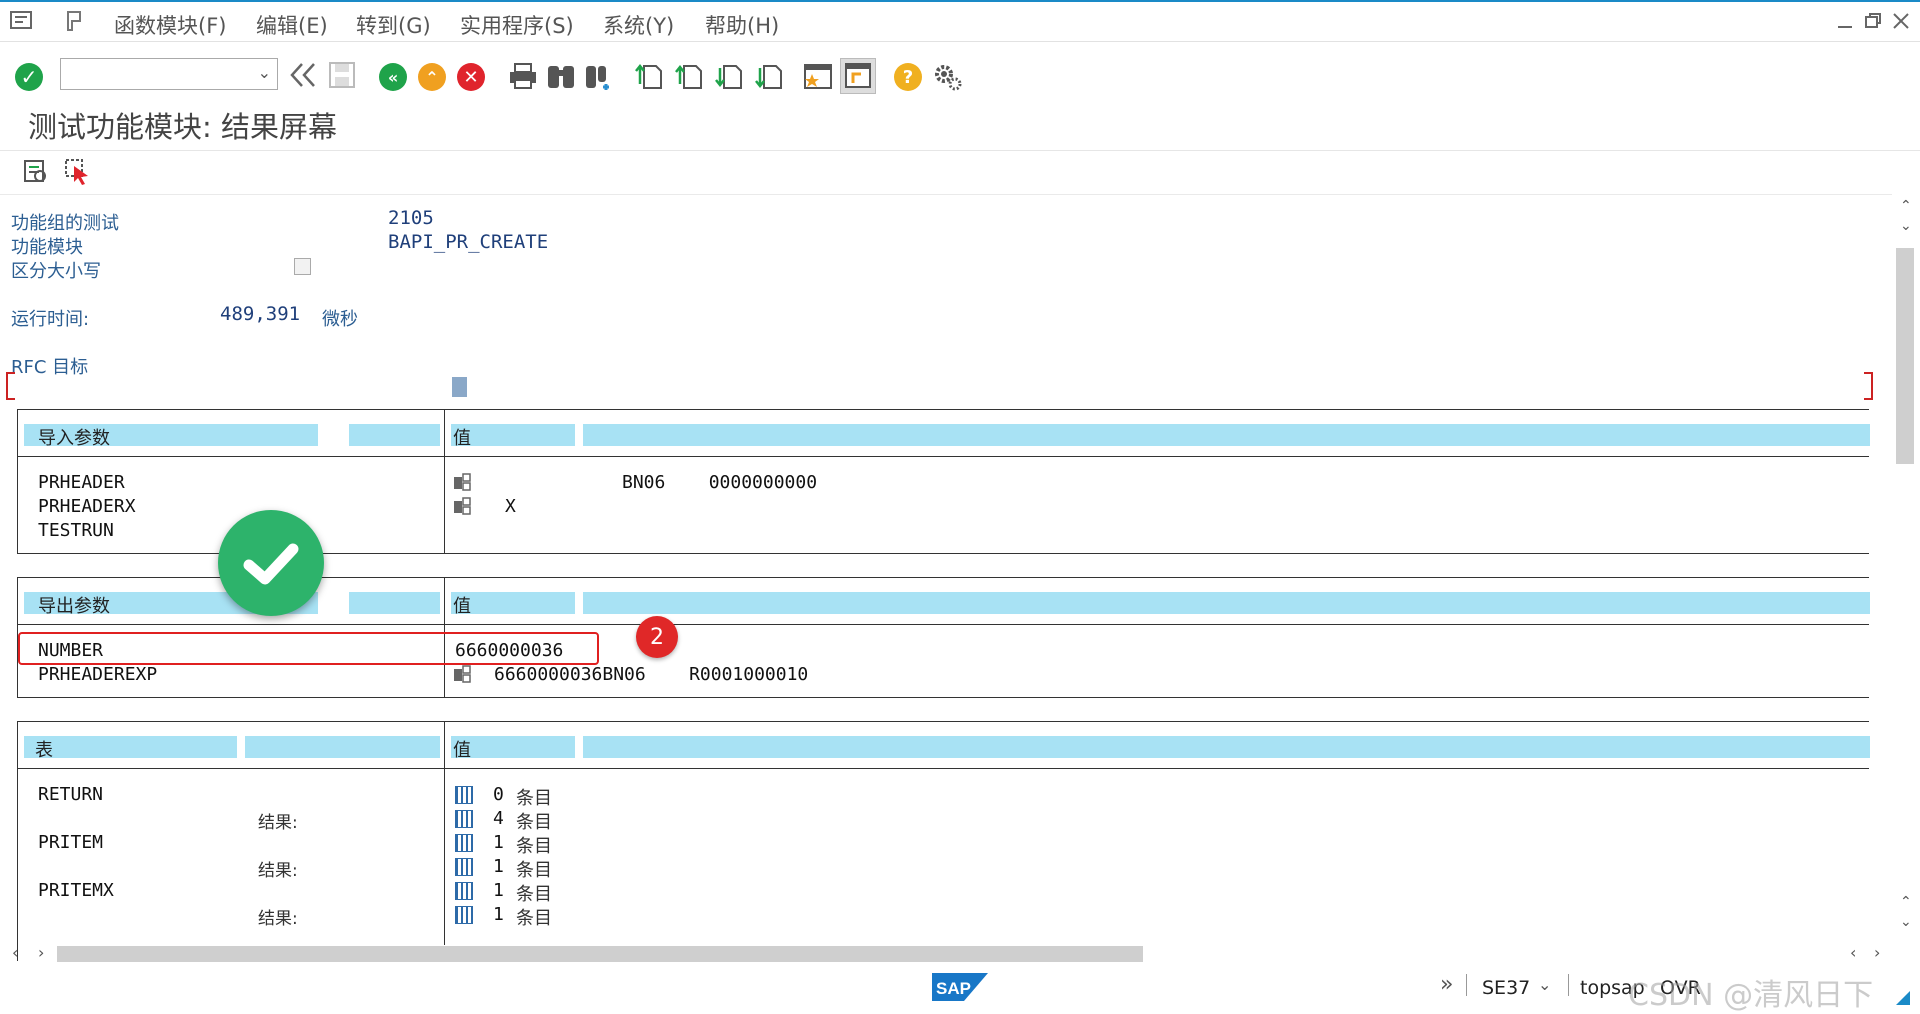 Image resolution: width=1920 pixels, height=1014 pixels. I want to click on number-highlight-box, so click(308, 648).